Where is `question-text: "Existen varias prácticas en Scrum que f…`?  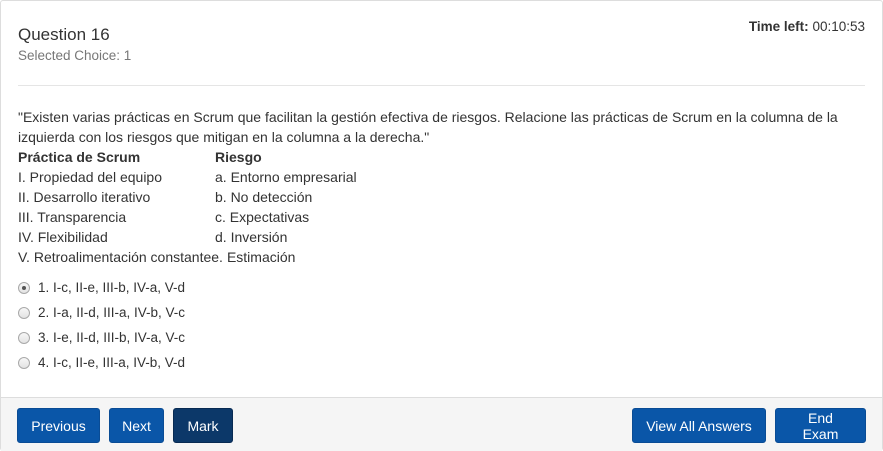 question-text: "Existen varias prácticas en Scrum que f… is located at coordinates (428, 127).